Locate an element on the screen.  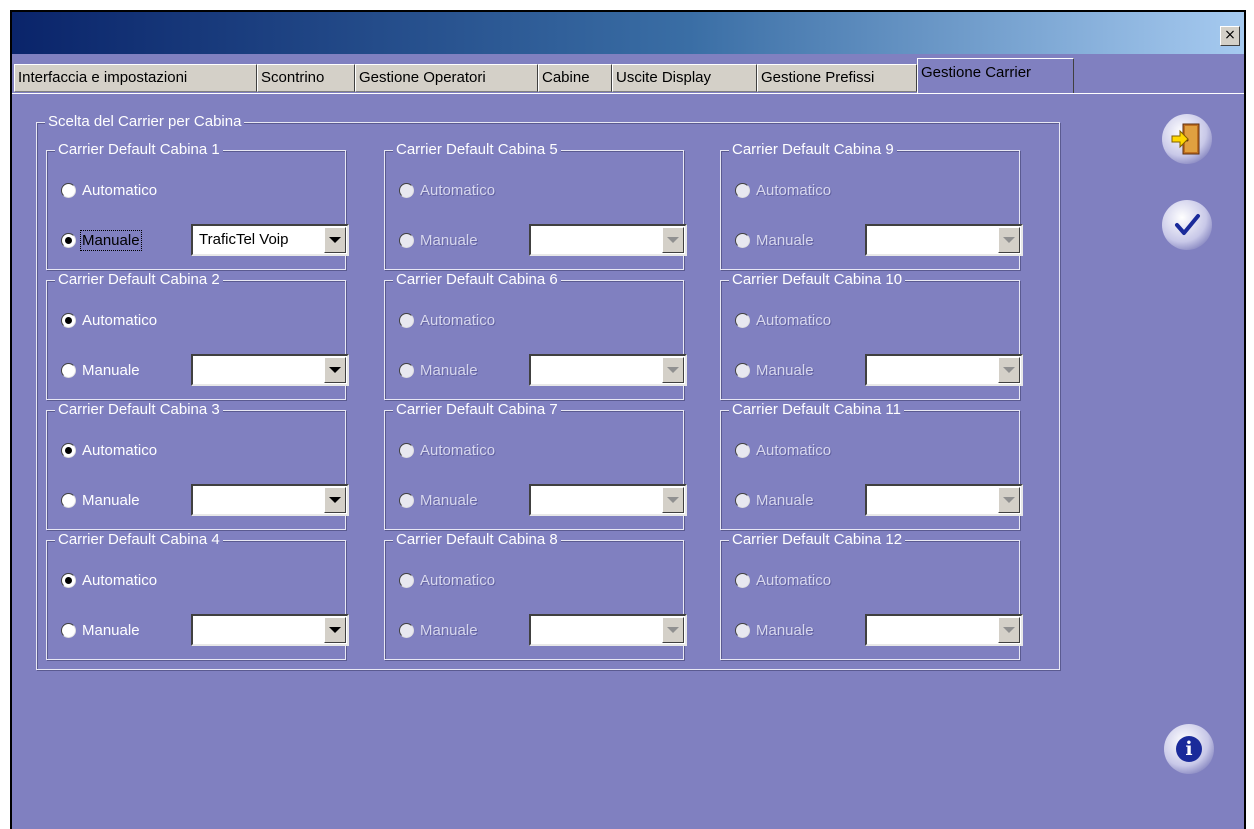
tab-scontrino: Scontrino is located at coordinates (306, 78).